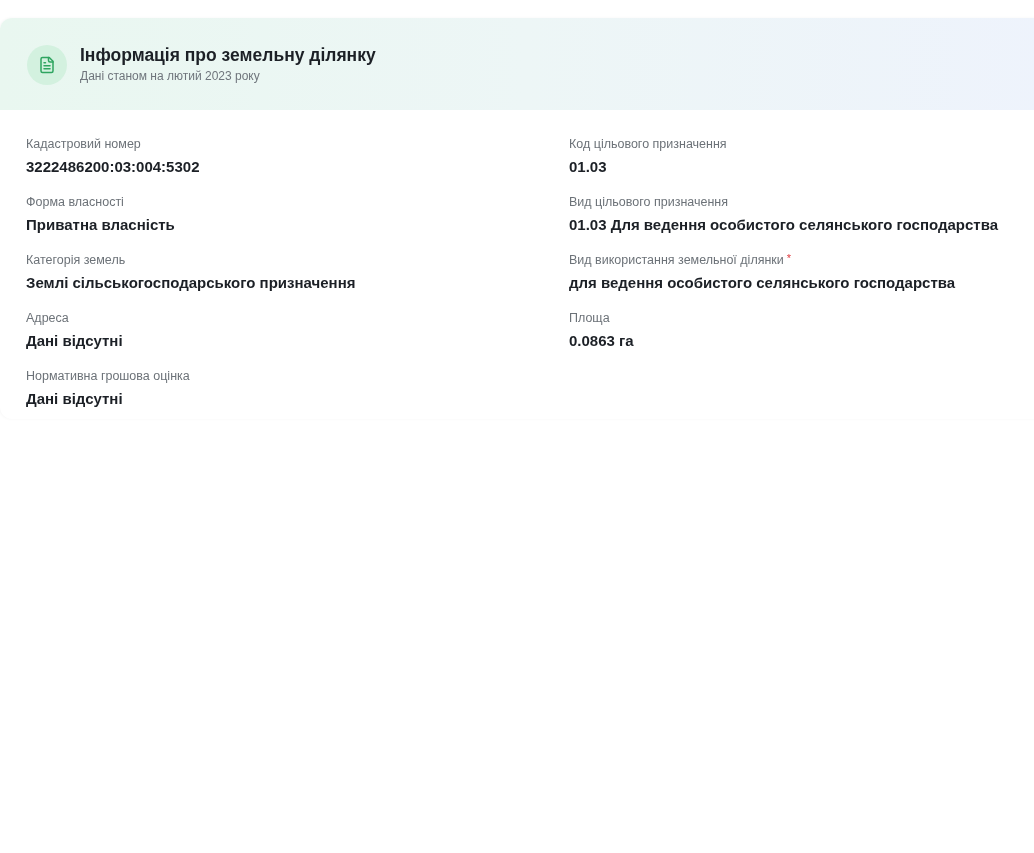 This screenshot has height=853, width=1034. What do you see at coordinates (100, 224) in the screenshot?
I see `field-value: Приватна власність` at bounding box center [100, 224].